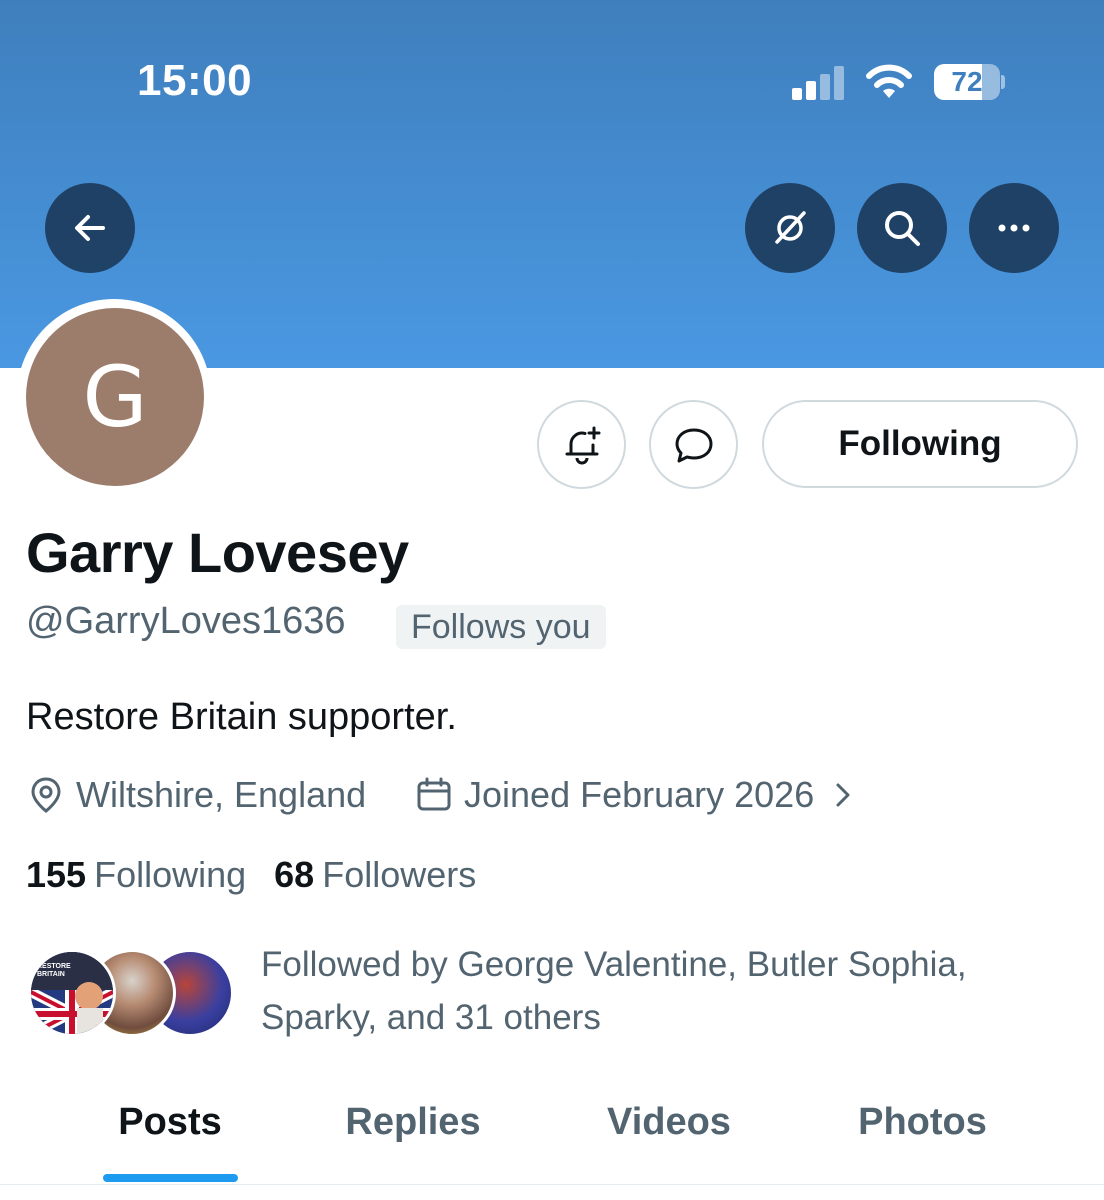 This screenshot has width=1104, height=1200. I want to click on location-pin-icon, so click(46, 795).